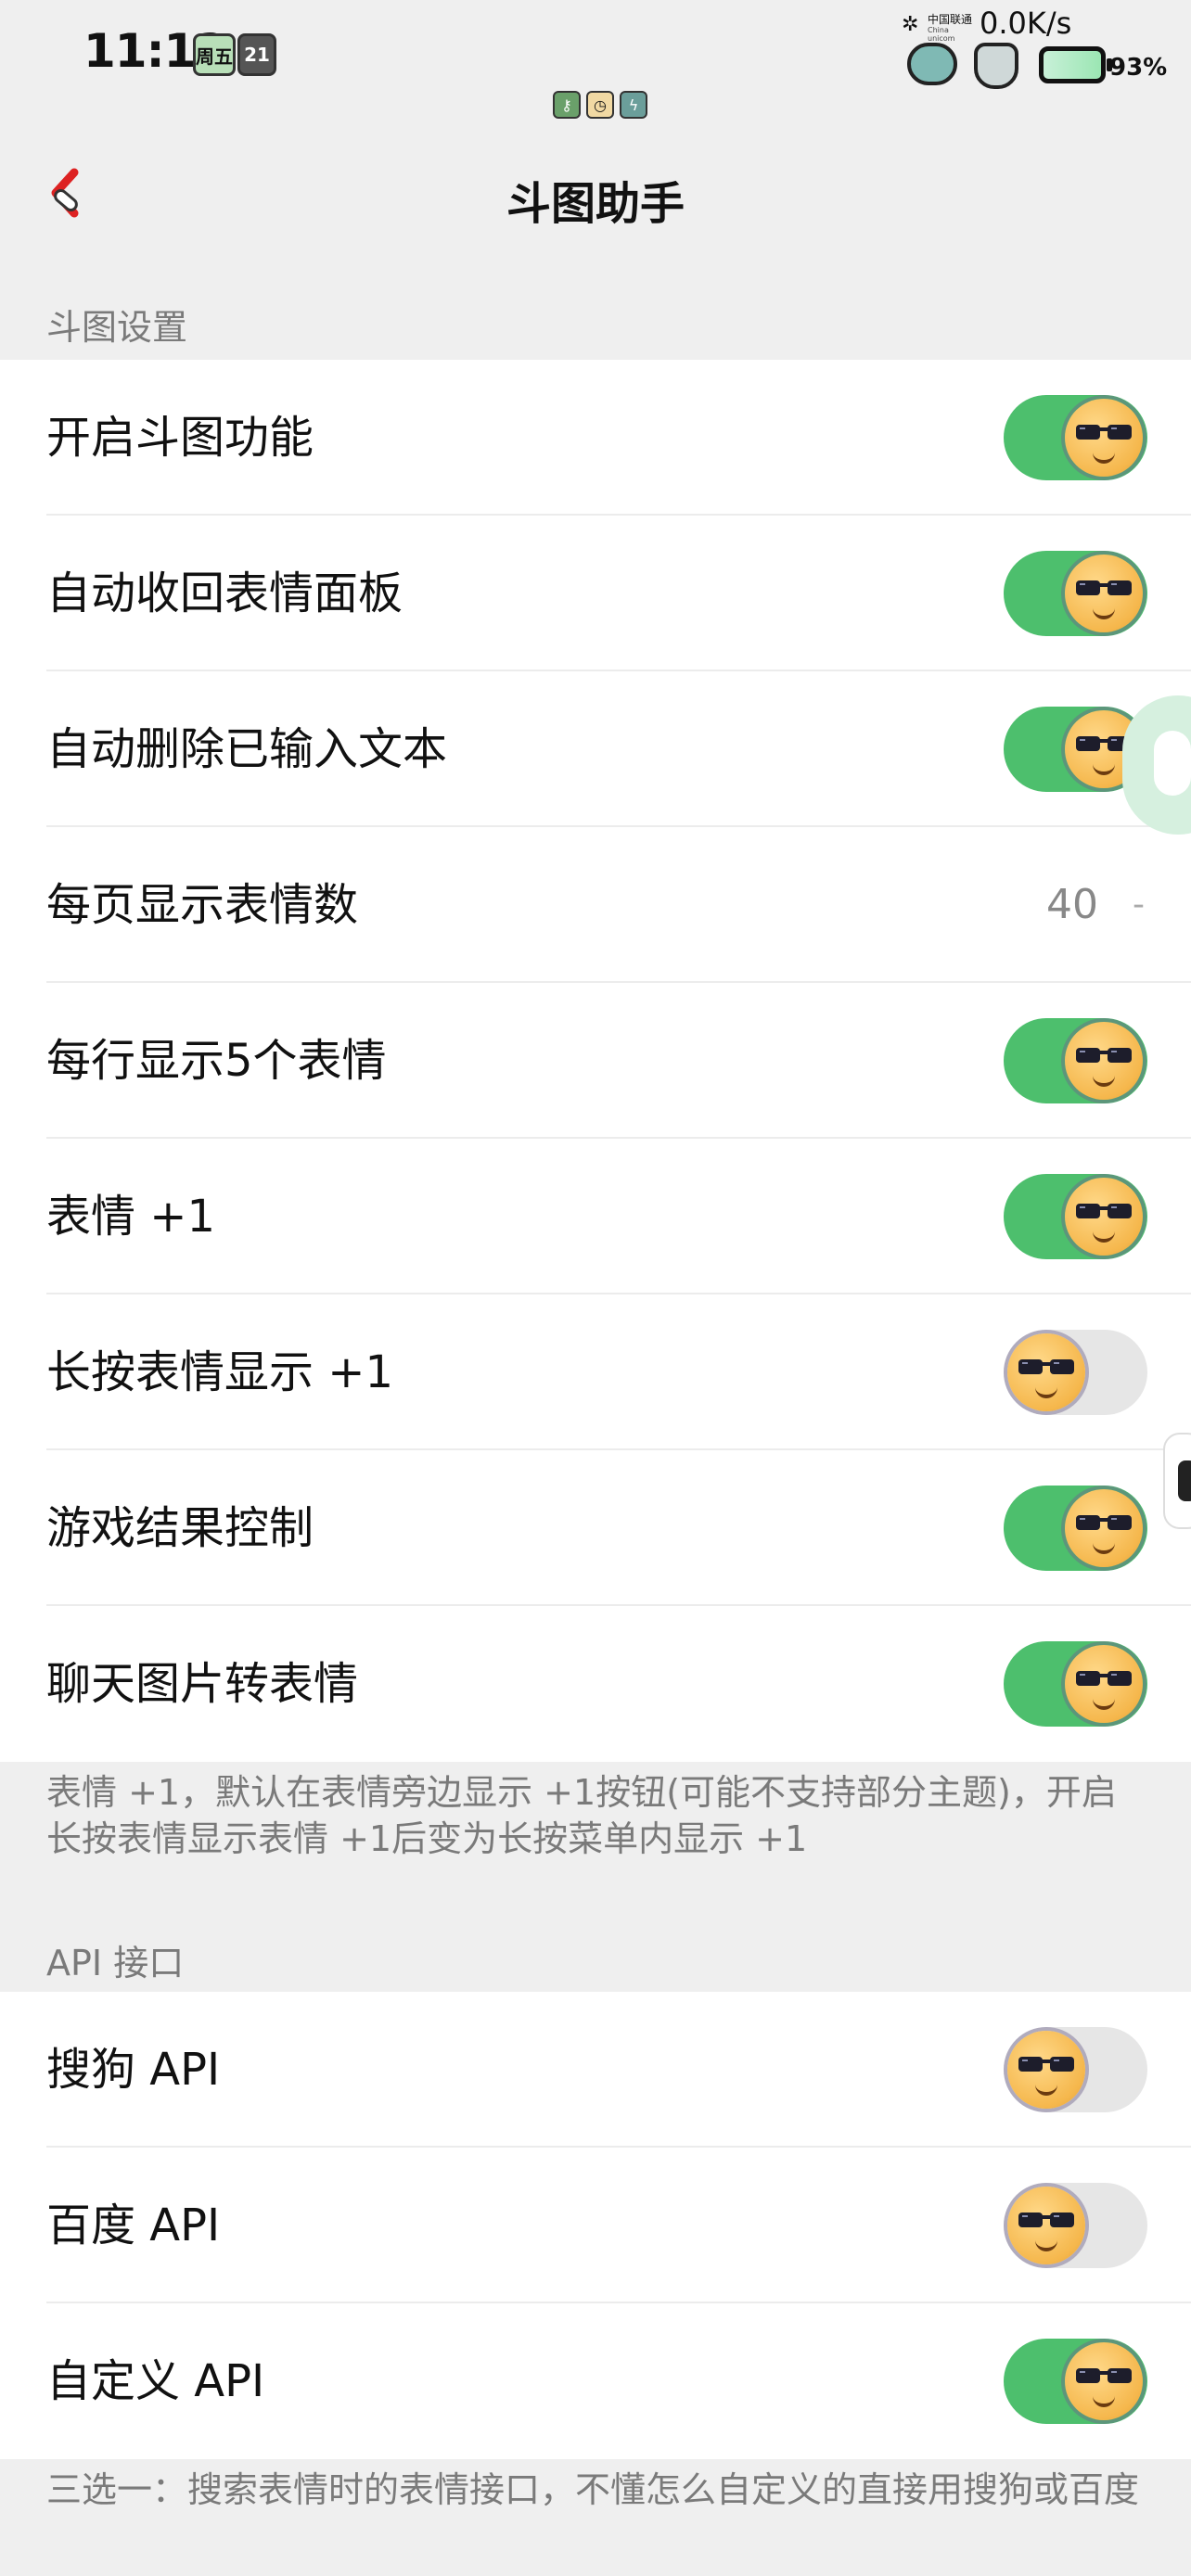 The width and height of the screenshot is (1191, 2576). Describe the element at coordinates (220, 1372) in the screenshot. I see `setting-label: 长按表情显示 +1` at that location.